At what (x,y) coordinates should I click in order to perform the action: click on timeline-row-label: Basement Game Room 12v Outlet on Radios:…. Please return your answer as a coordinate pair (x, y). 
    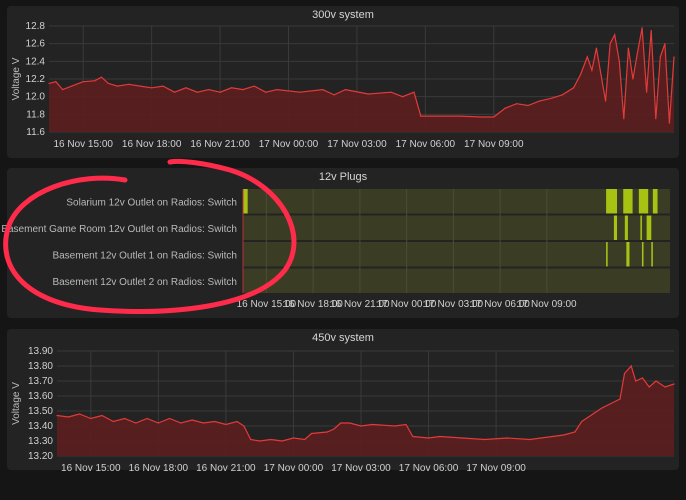
    Looking at the image, I should click on (119, 229).